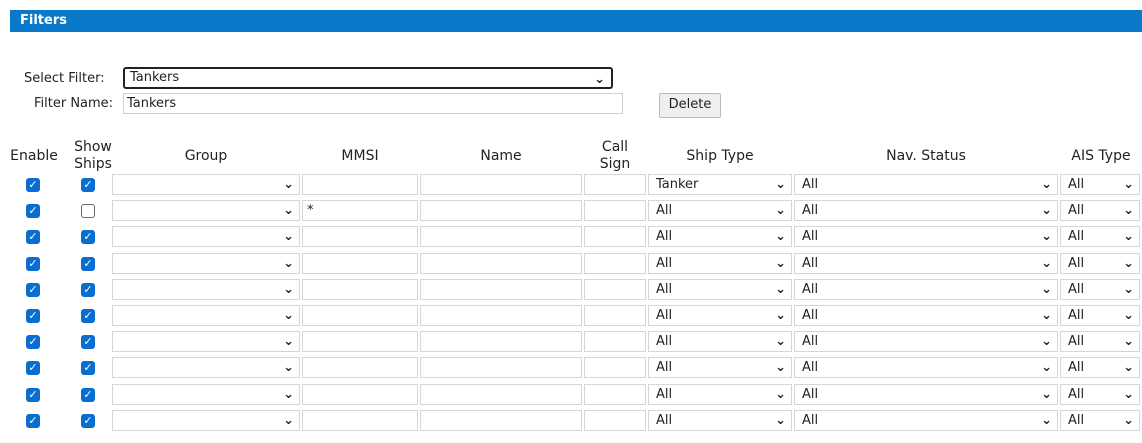 This screenshot has height=443, width=1142. I want to click on ship-type-select: Tanker ⌄, so click(720, 184).